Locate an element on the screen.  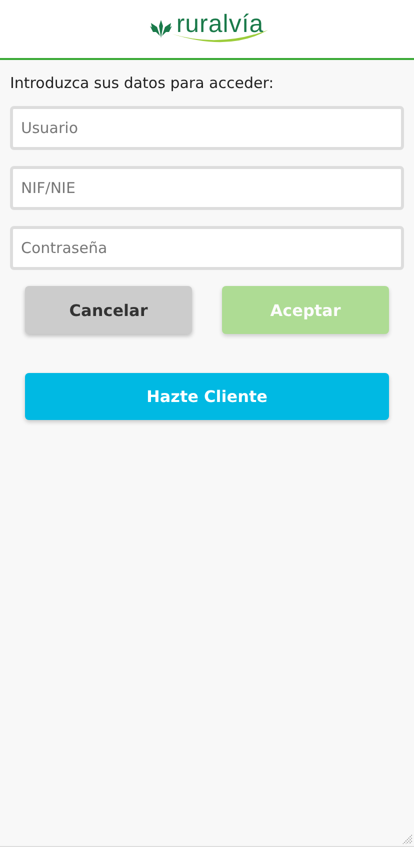
input-field: Usuario is located at coordinates (207, 128).